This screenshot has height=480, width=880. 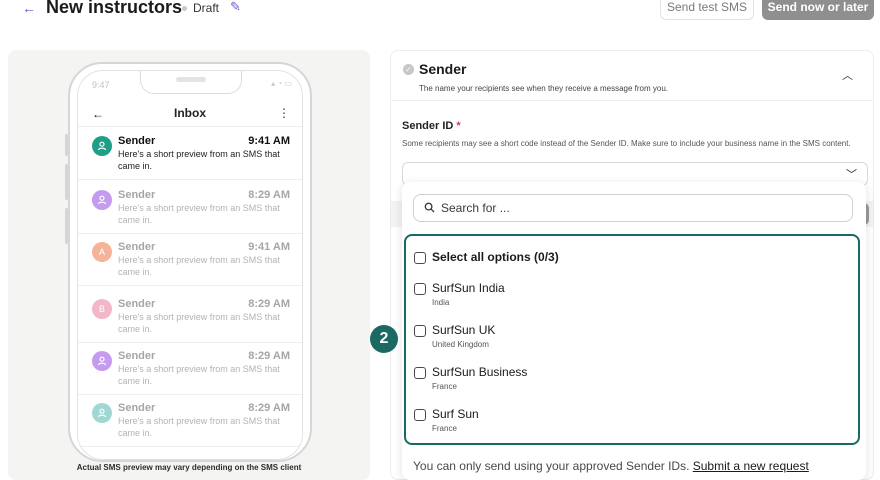 What do you see at coordinates (281, 83) in the screenshot?
I see `status-icons: ▴ ◔ ▭` at bounding box center [281, 83].